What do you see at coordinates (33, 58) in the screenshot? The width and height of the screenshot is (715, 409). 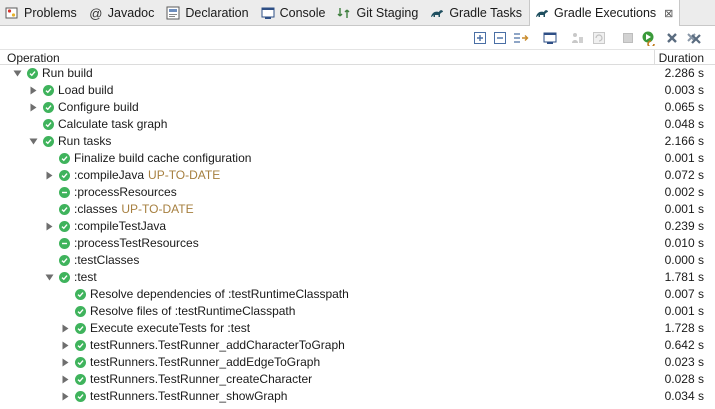 I see `operation-column-header: Operation` at bounding box center [33, 58].